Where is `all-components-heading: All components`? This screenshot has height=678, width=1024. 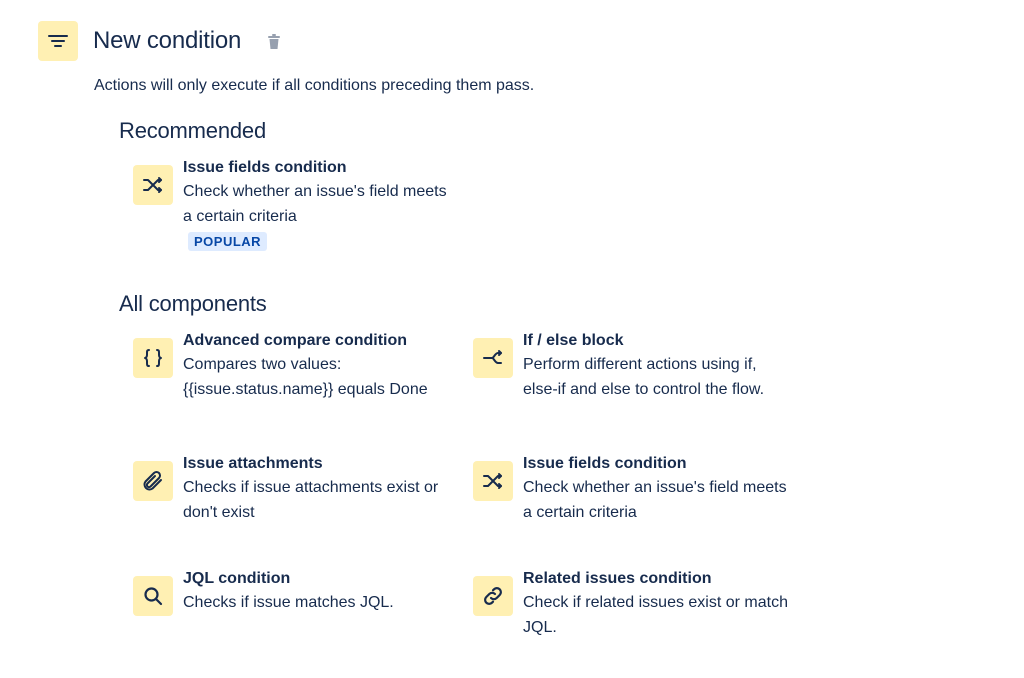 all-components-heading: All components is located at coordinates (193, 303).